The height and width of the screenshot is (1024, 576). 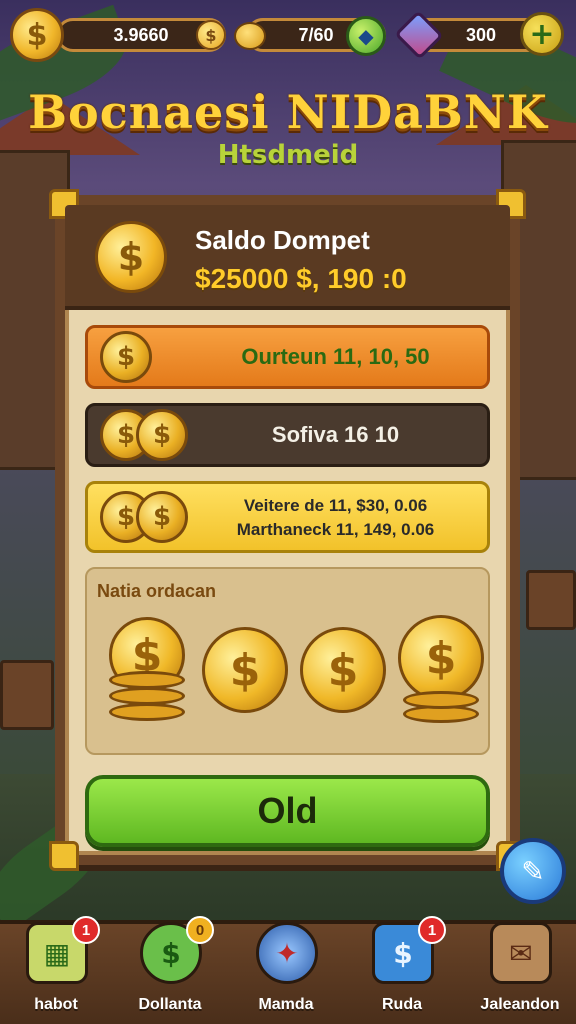 I want to click on nav-item-habot: ▦ 1 habot, so click(x=56, y=967).